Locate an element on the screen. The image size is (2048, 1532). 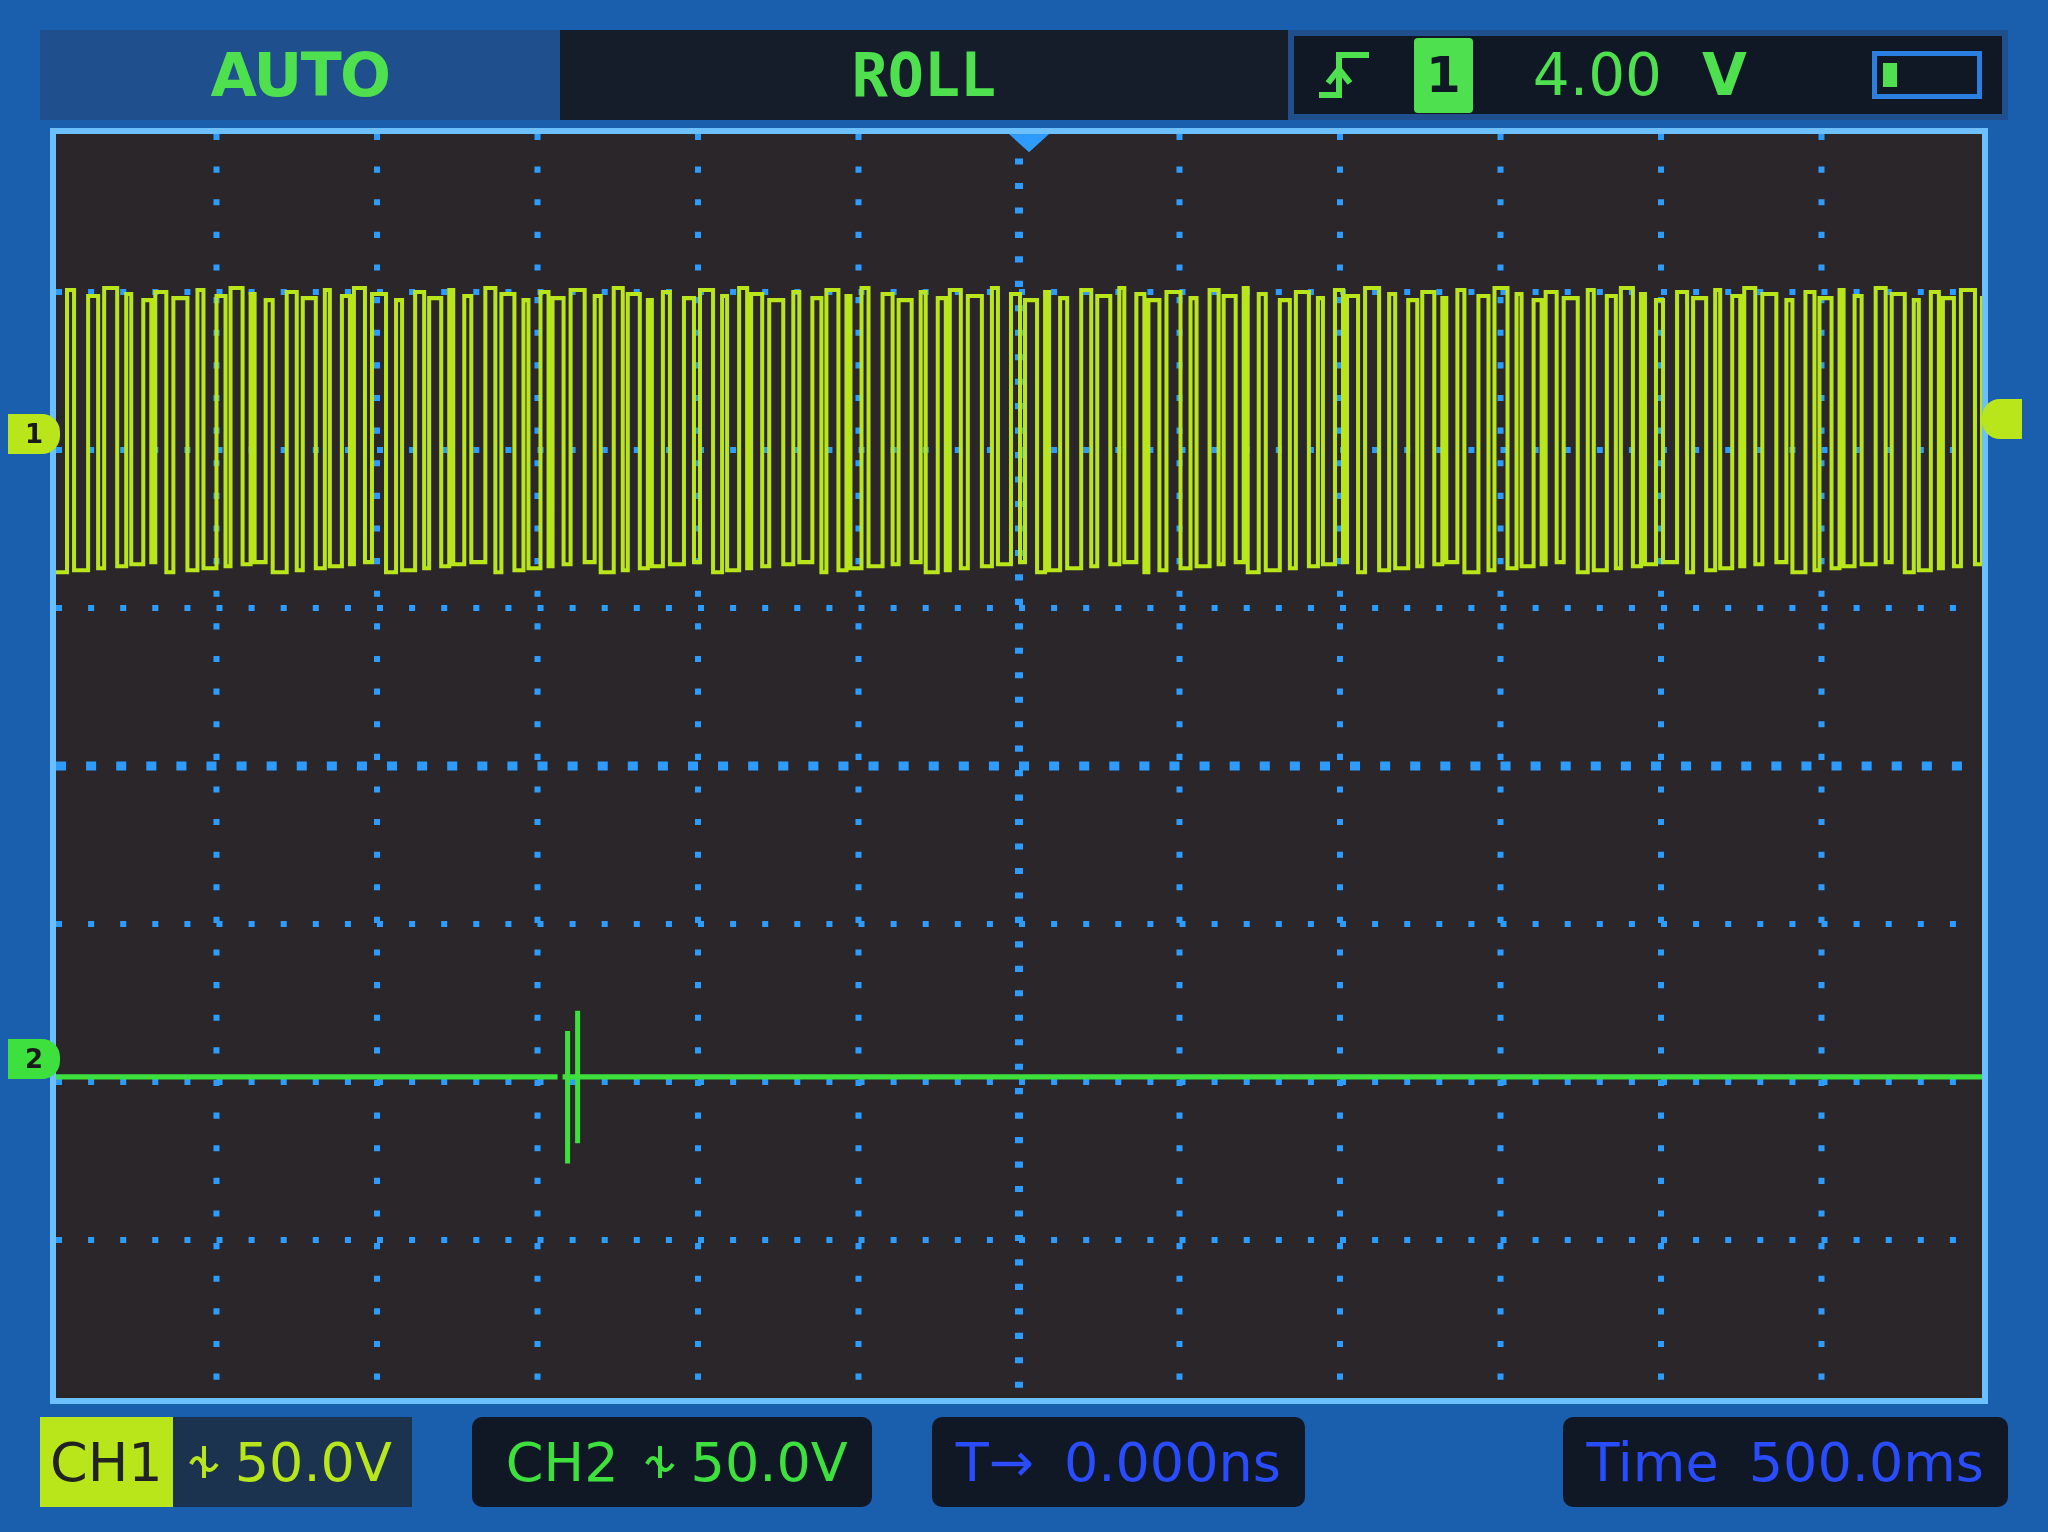
mode-label: AUTO is located at coordinates (300, 75).